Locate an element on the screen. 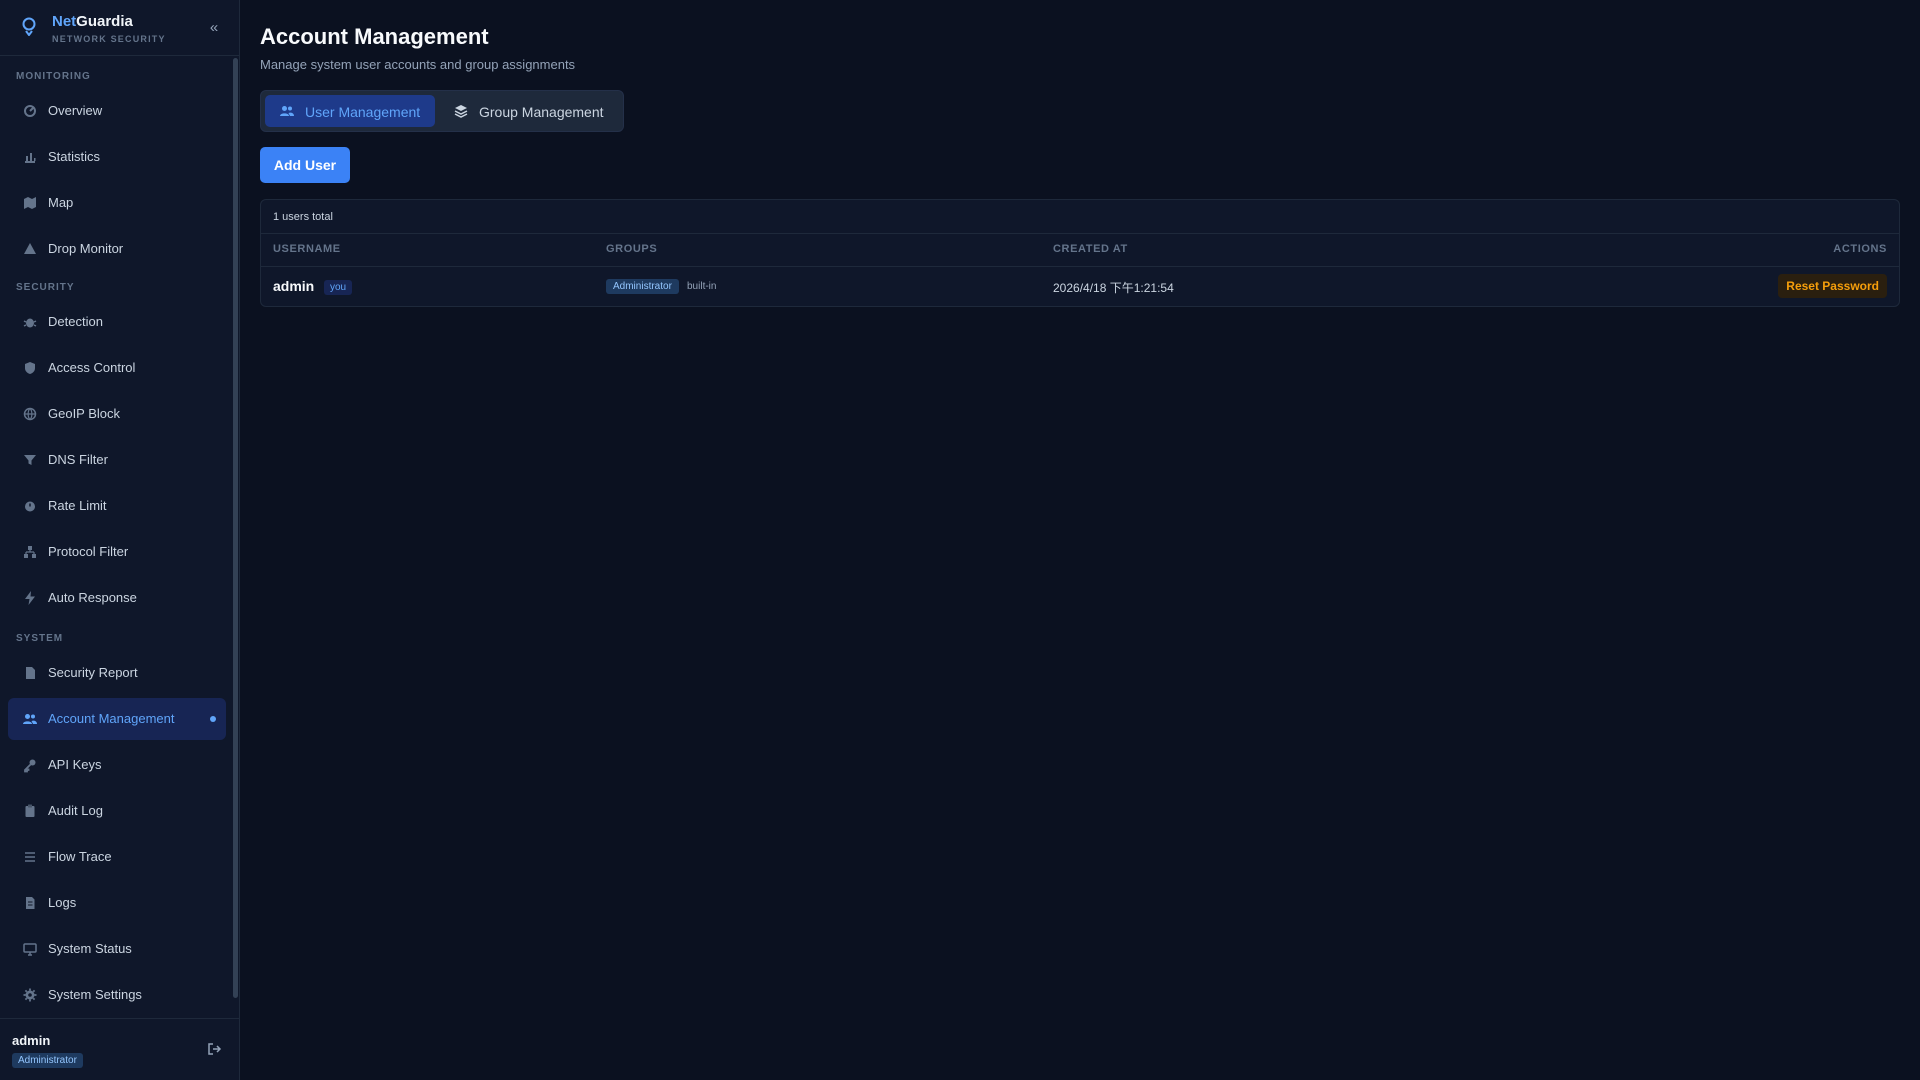 This screenshot has height=1080, width=1920. brand-name-rest: Guardia is located at coordinates (104, 21).